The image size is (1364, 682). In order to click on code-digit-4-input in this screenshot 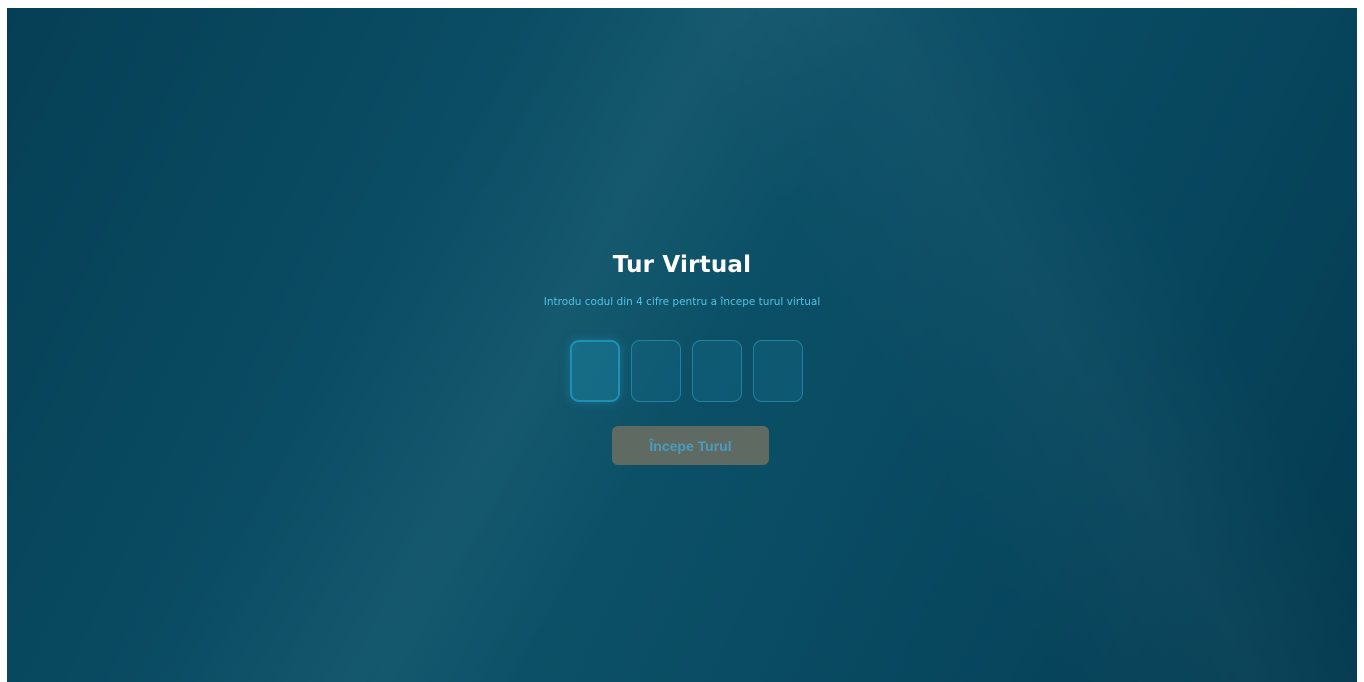, I will do `click(778, 371)`.